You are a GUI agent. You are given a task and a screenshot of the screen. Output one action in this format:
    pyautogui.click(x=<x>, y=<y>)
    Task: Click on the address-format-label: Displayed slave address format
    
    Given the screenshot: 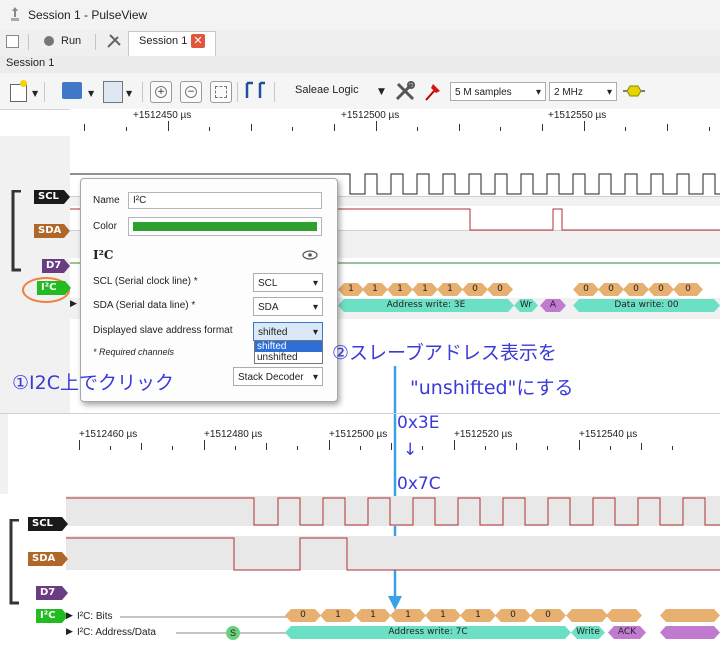 What is the action you would take?
    pyautogui.click(x=163, y=330)
    